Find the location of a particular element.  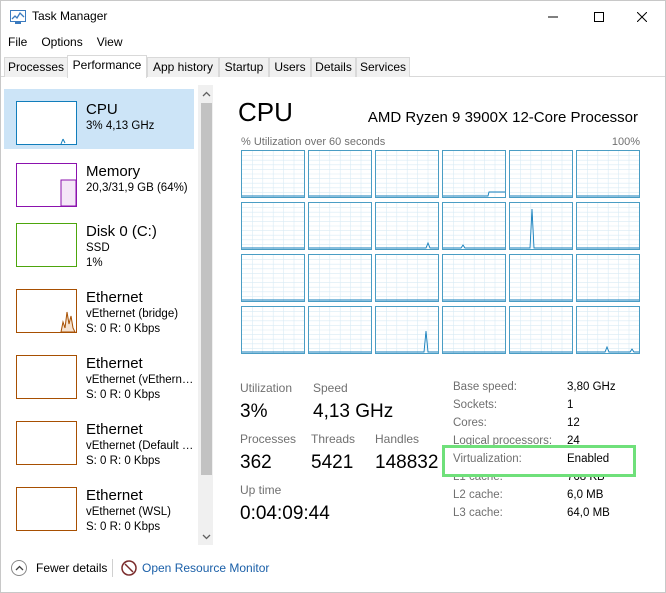

sidebar-scrollbar is located at coordinates (205, 315).